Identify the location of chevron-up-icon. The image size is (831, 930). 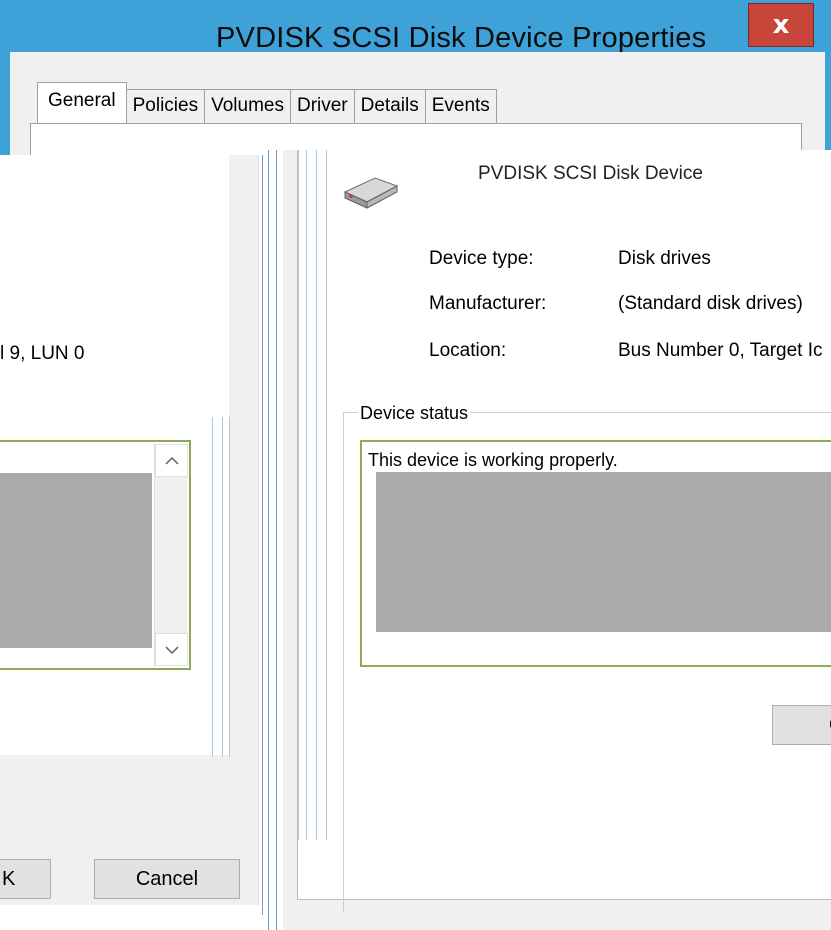
(172, 461).